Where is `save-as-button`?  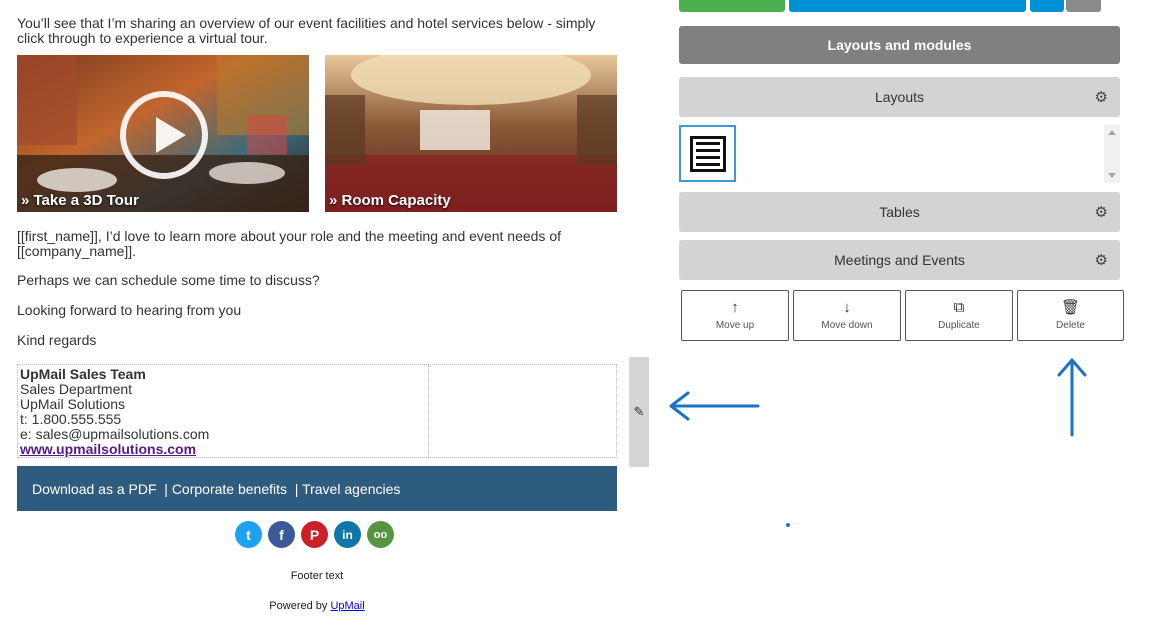
save-as-button is located at coordinates (907, 6).